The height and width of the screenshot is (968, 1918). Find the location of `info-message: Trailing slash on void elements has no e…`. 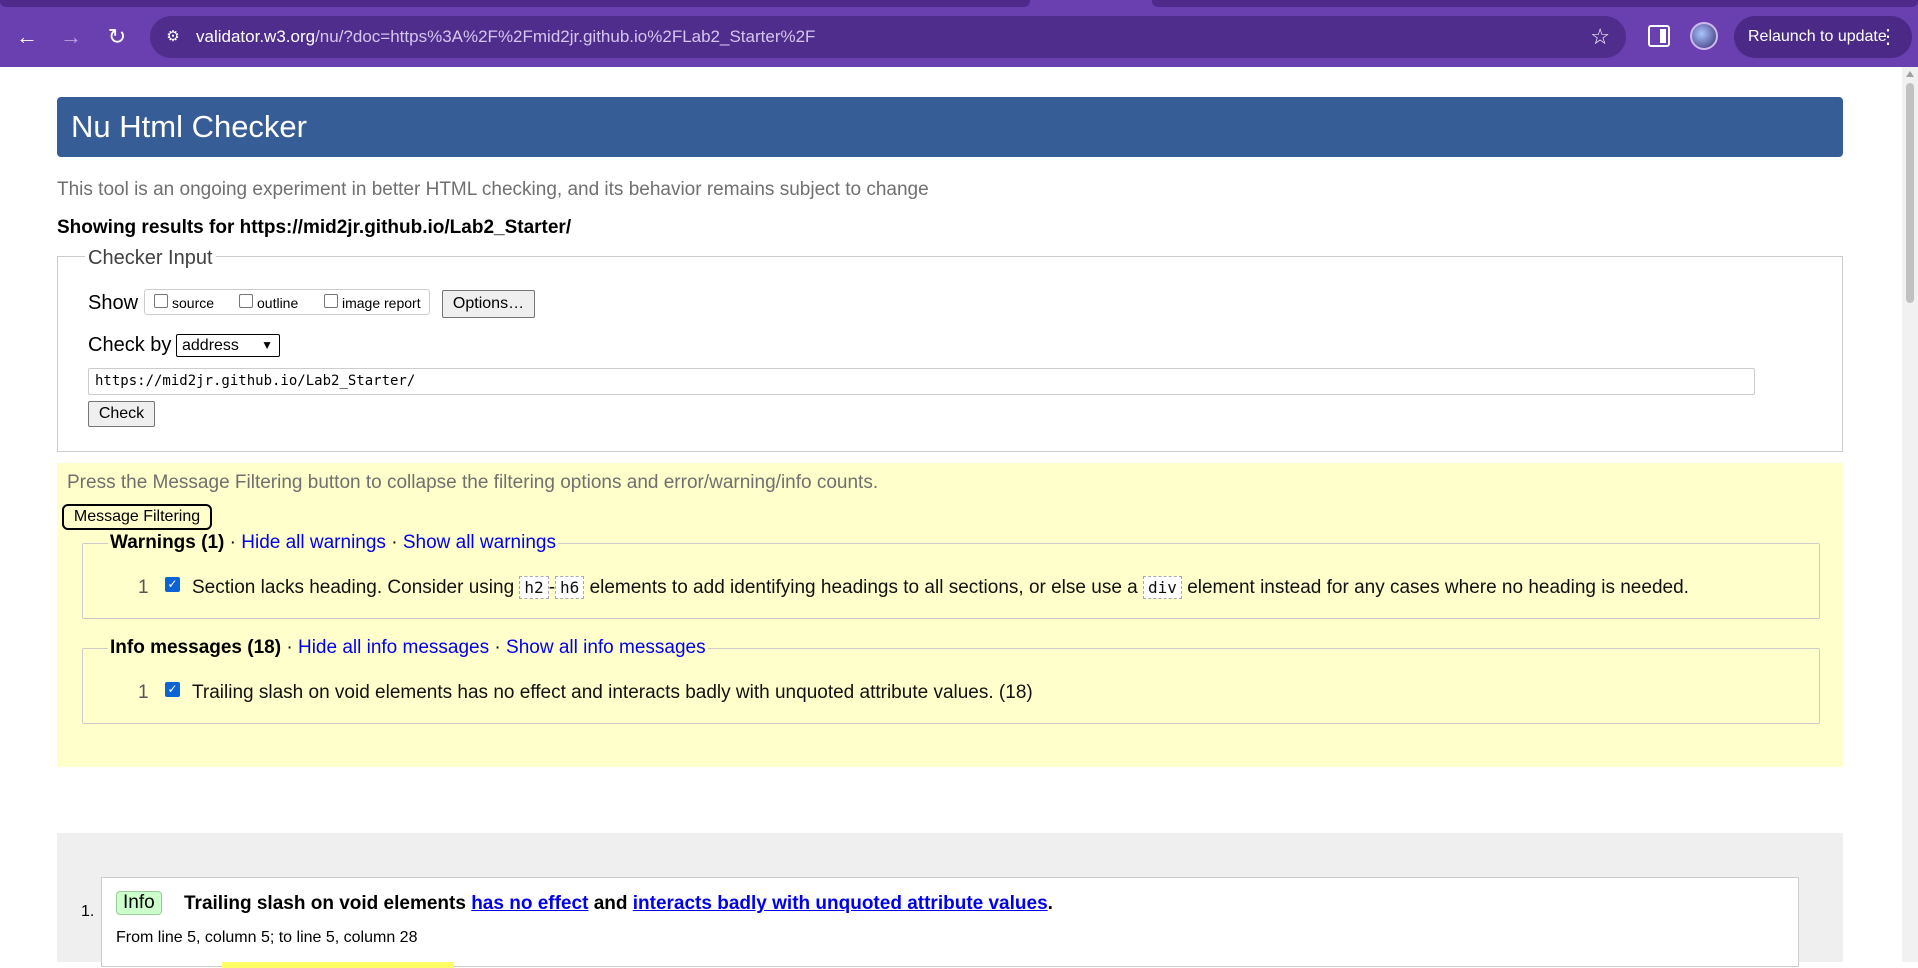

info-message: Trailing slash on void elements has no e… is located at coordinates (612, 692).